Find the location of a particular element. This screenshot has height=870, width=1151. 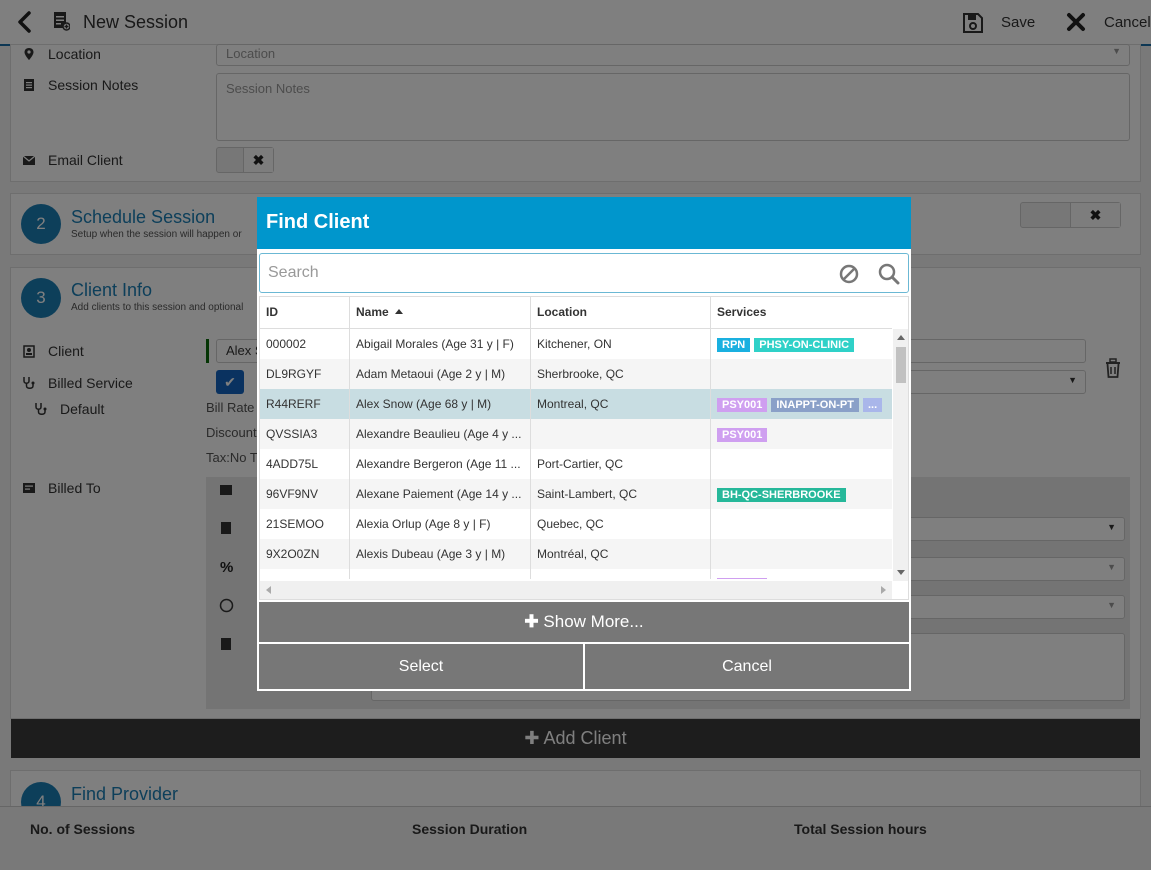

cell-location: Saint-Lambert, QC is located at coordinates (621, 494).